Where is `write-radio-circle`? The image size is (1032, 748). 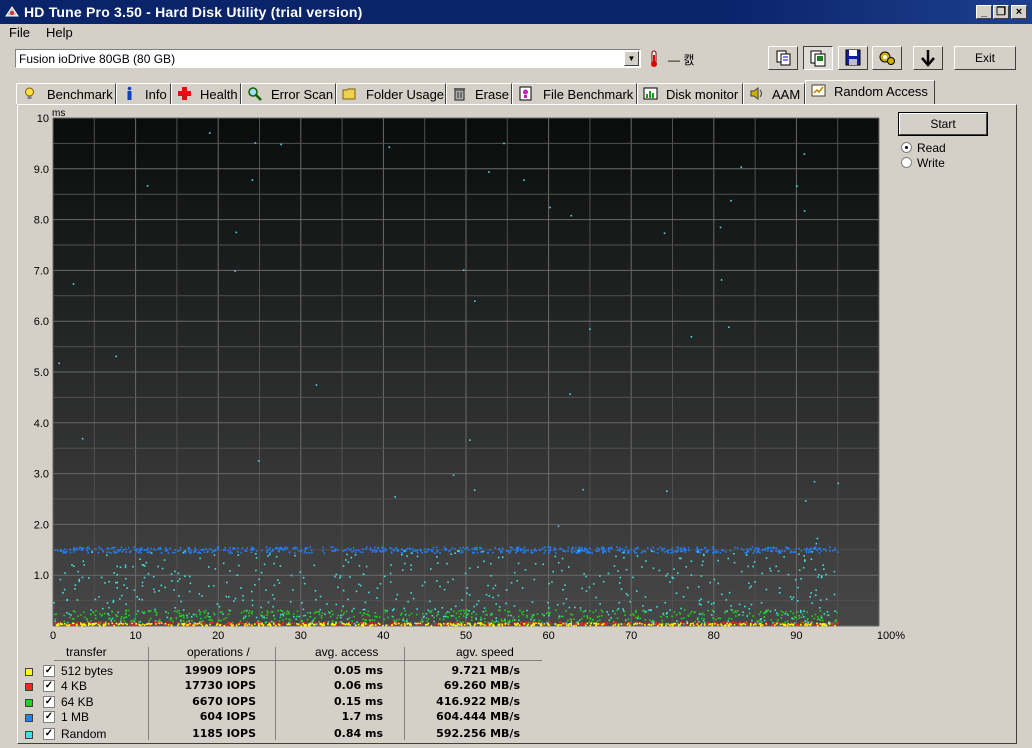 write-radio-circle is located at coordinates (906, 162).